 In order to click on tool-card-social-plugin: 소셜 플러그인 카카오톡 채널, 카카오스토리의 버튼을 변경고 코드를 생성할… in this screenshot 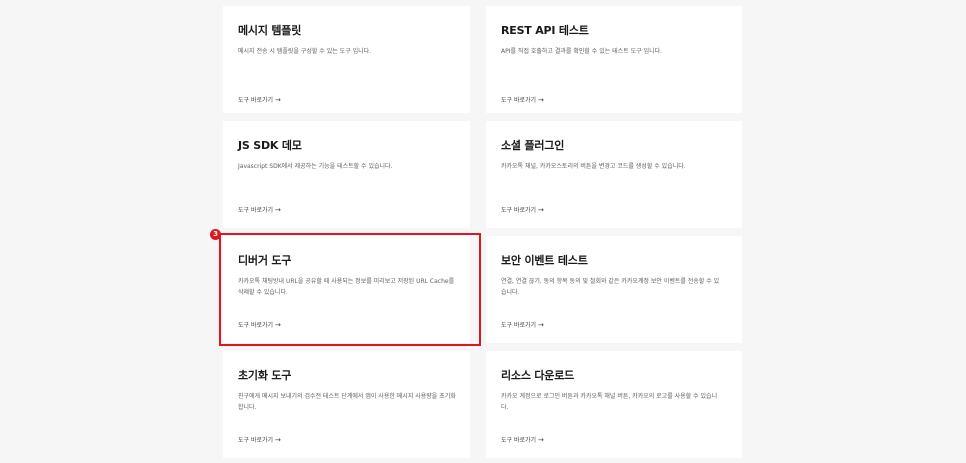, I will do `click(614, 174)`.